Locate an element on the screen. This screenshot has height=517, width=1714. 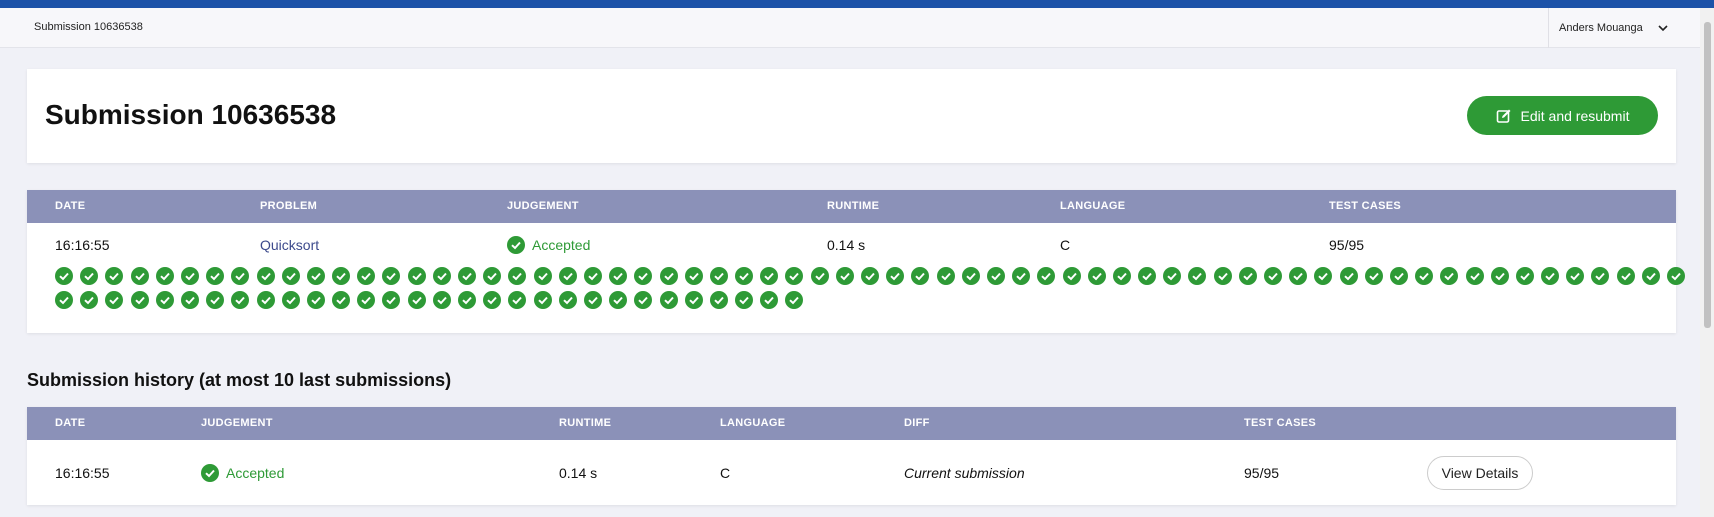
user-menu: Anders Mouanga is located at coordinates (1624, 28).